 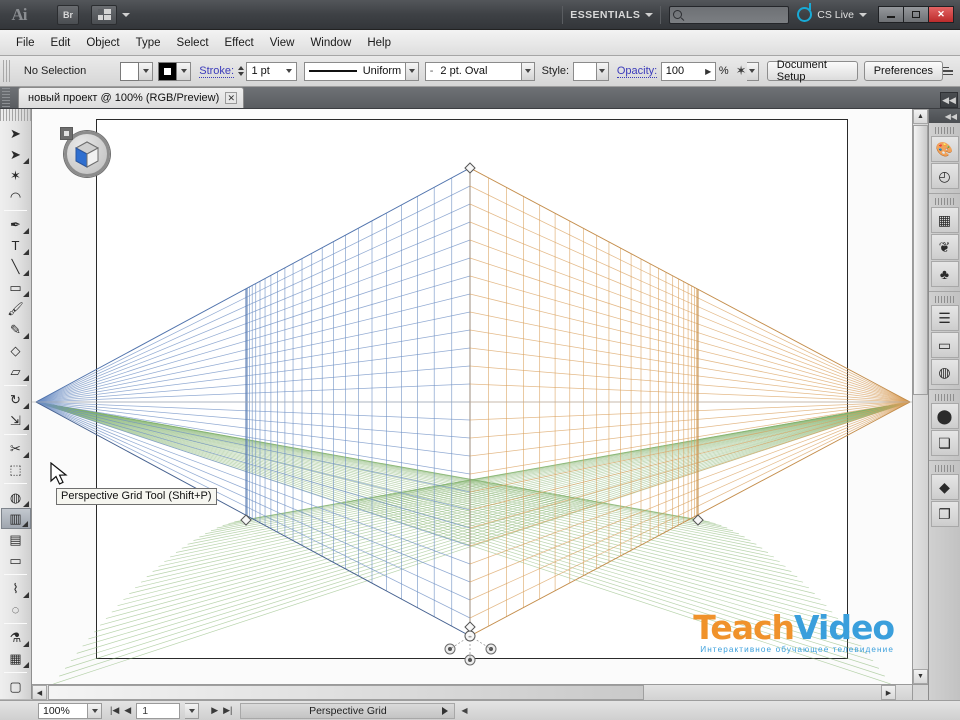 What do you see at coordinates (16, 448) in the screenshot?
I see `width-tool: ✂` at bounding box center [16, 448].